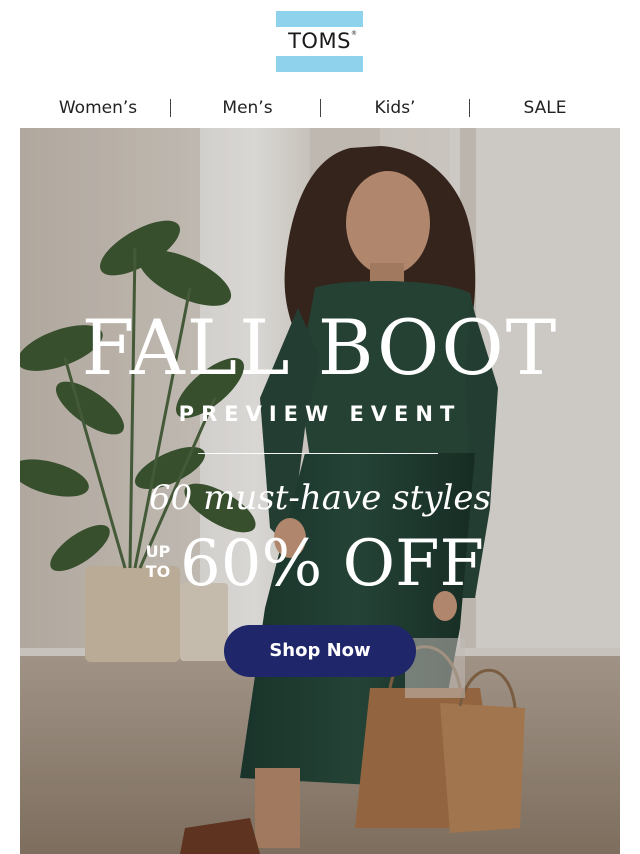  What do you see at coordinates (332, 564) in the screenshot?
I see `discount-amount: 60% OFF` at bounding box center [332, 564].